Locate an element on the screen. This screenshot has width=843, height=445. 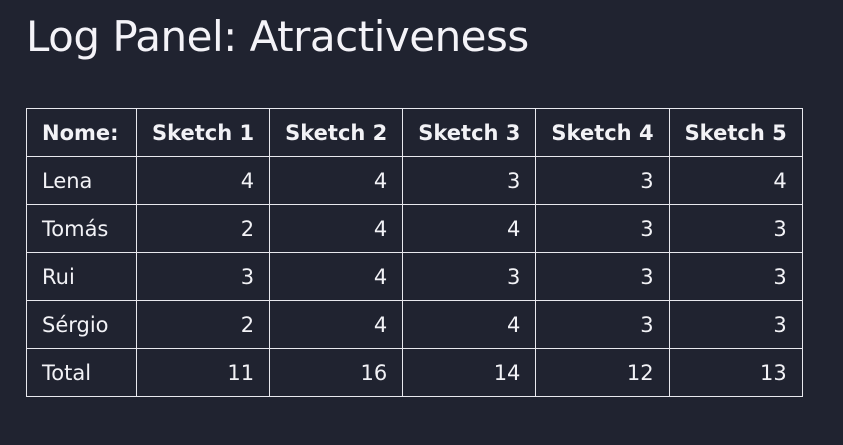
row-name-cell: Tomás is located at coordinates (81, 228).